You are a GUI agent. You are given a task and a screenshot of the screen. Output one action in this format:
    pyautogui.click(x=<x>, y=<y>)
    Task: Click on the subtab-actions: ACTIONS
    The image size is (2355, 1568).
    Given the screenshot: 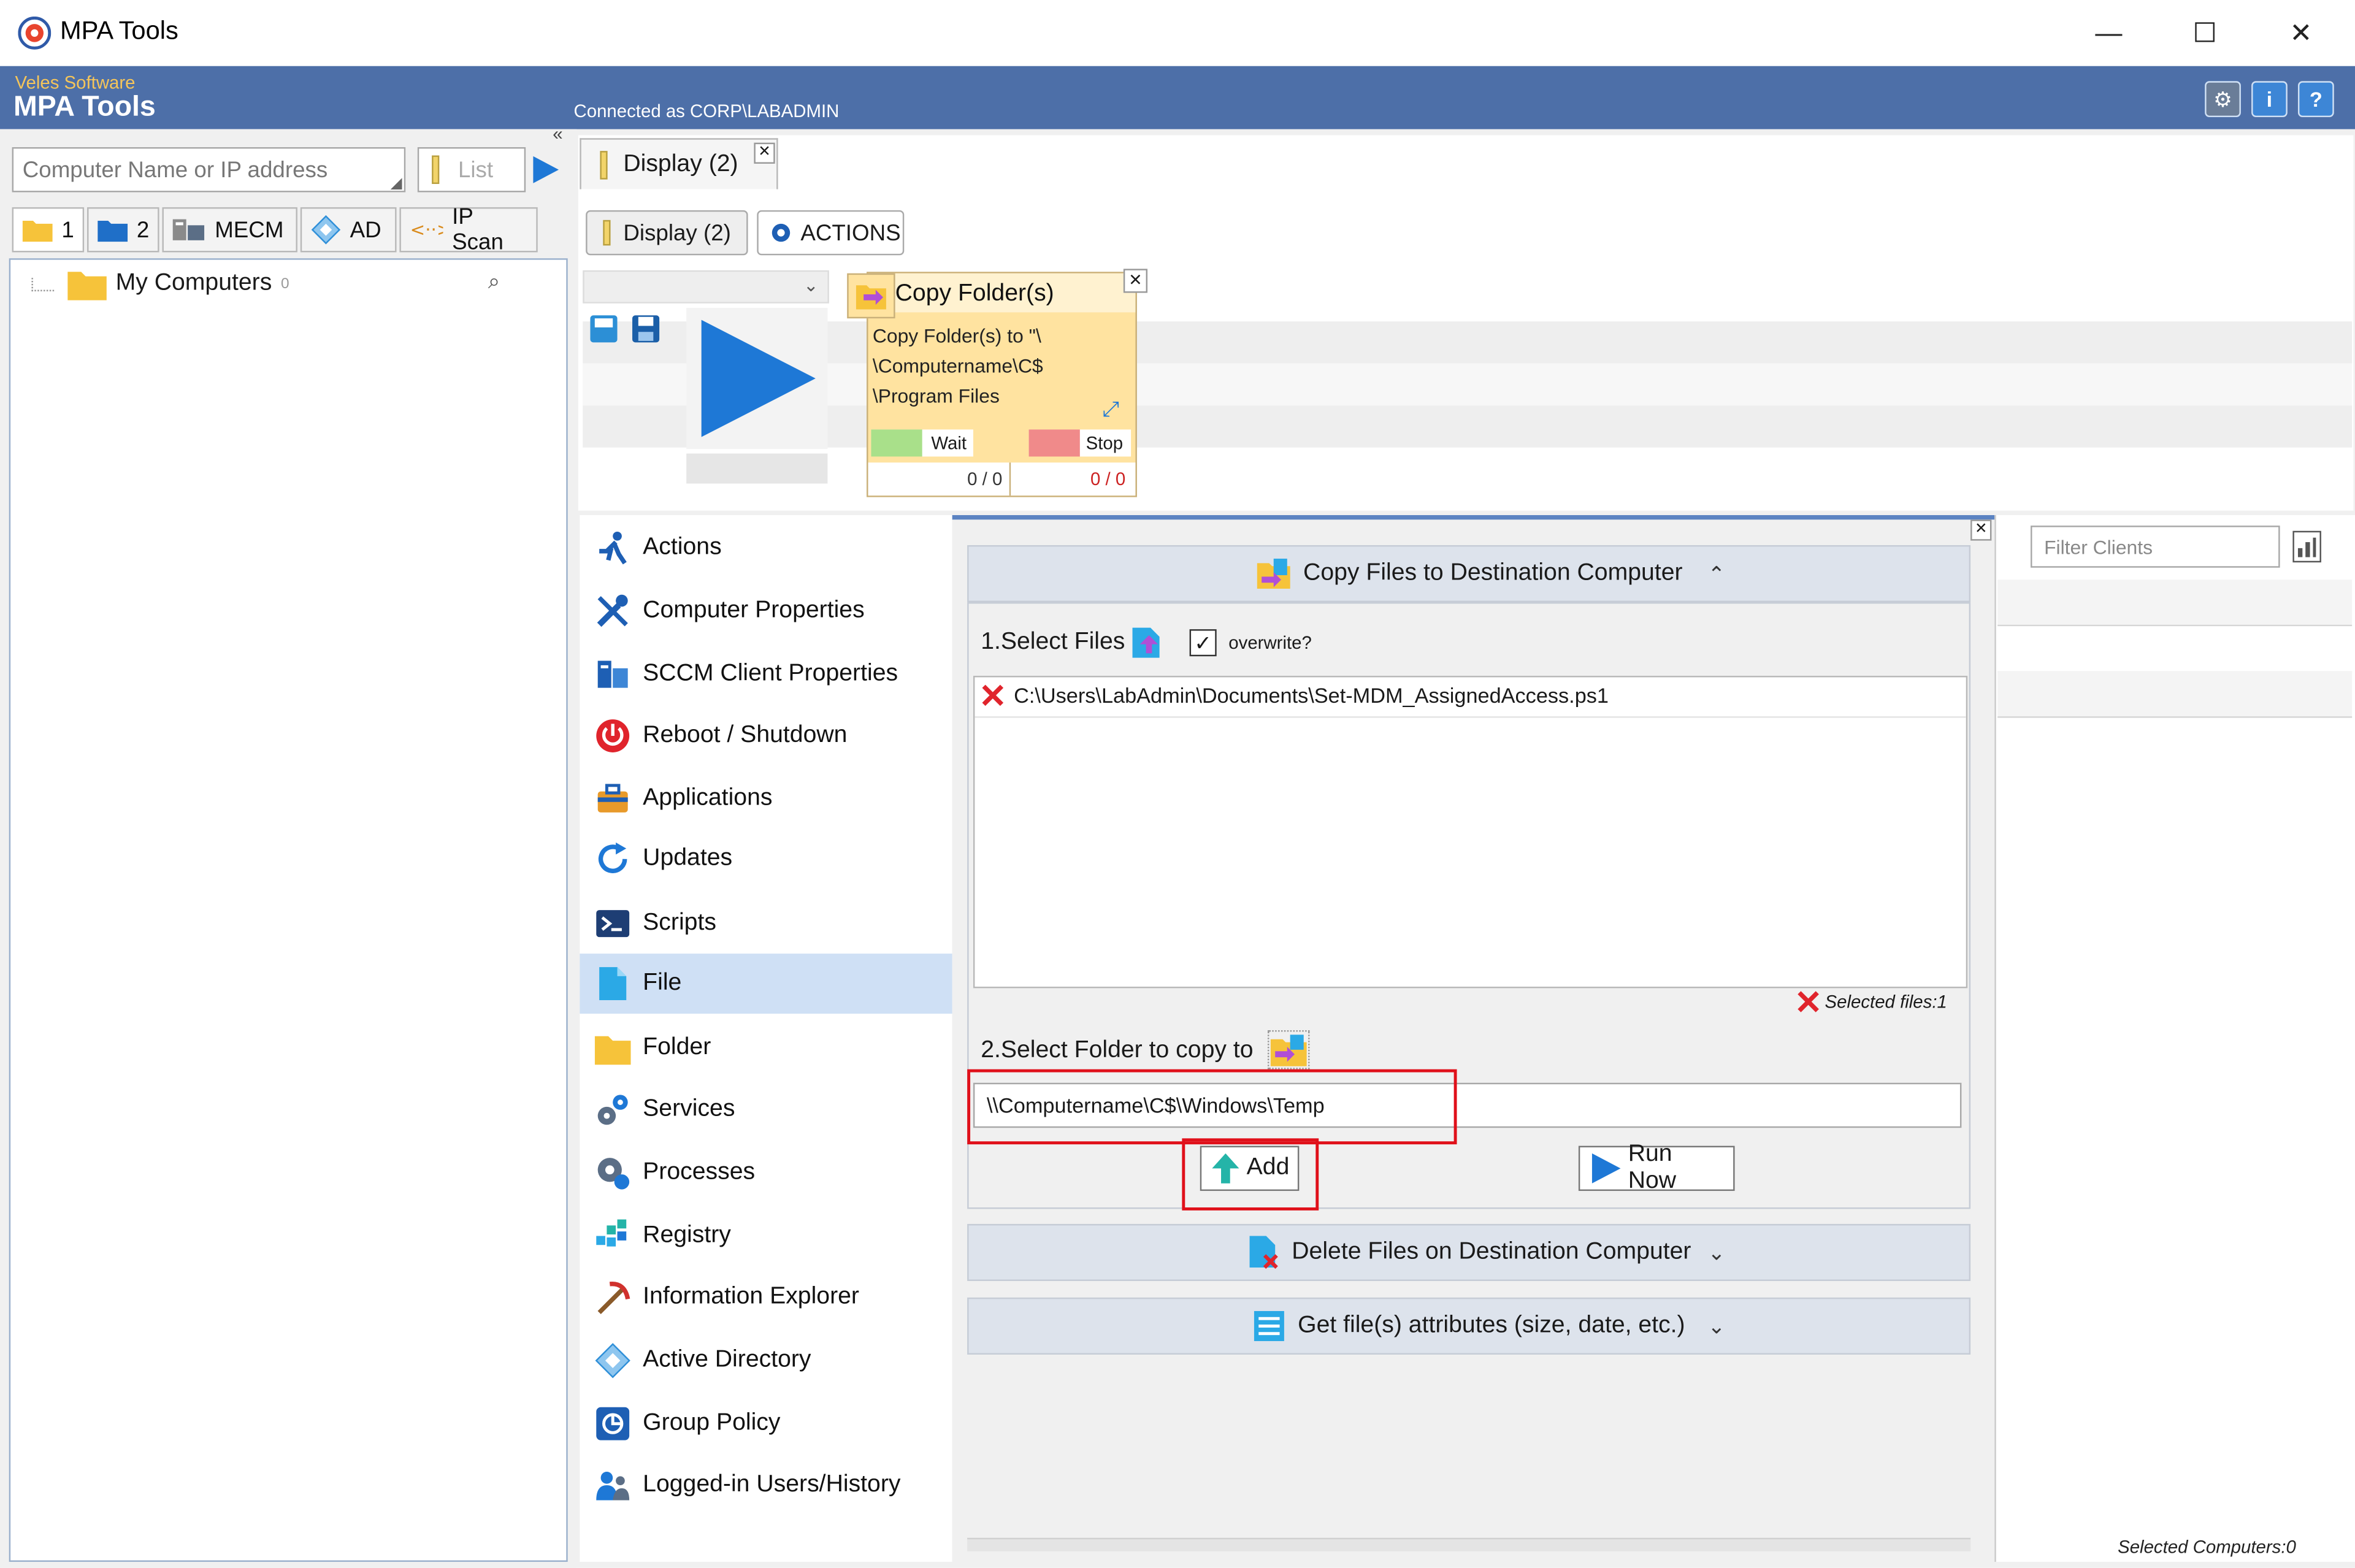 What is the action you would take?
    pyautogui.click(x=831, y=233)
    